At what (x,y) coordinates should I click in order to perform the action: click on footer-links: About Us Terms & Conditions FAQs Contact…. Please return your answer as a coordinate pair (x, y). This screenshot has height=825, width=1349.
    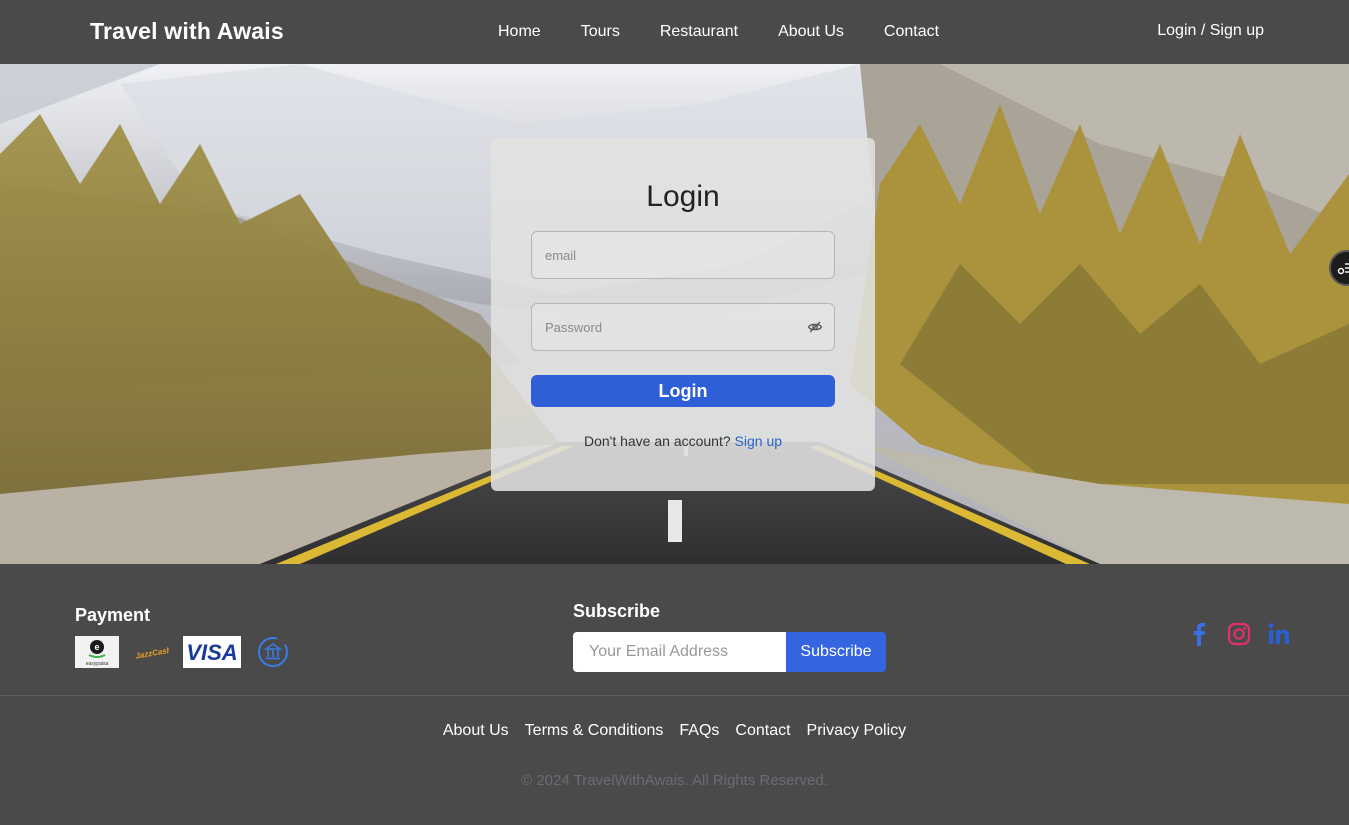
    Looking at the image, I should click on (674, 731).